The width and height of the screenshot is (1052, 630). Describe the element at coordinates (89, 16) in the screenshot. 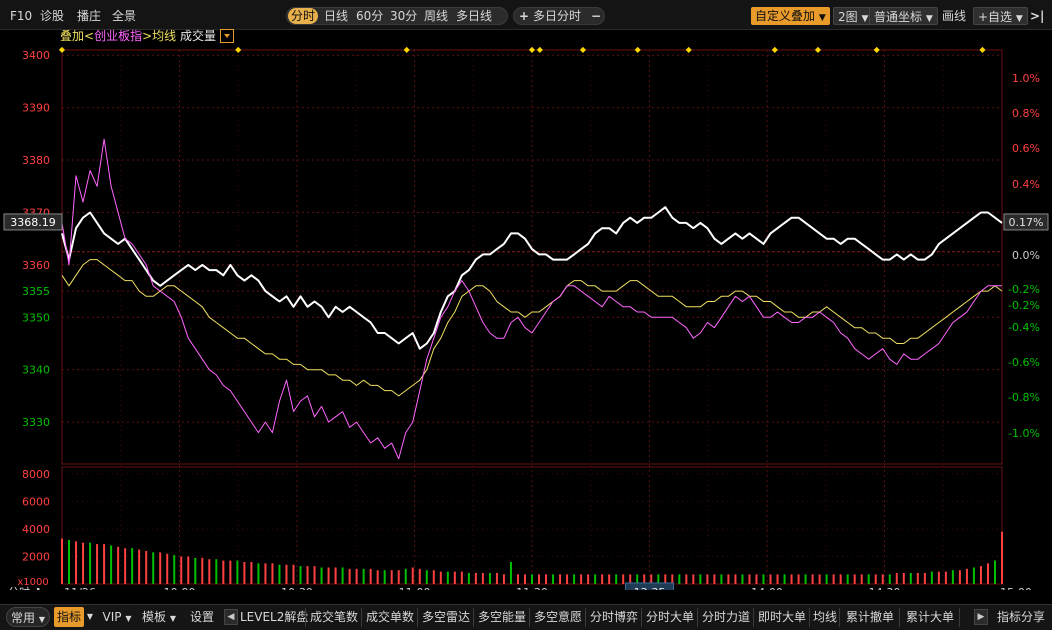

I see `dealer-button: 播庄` at that location.